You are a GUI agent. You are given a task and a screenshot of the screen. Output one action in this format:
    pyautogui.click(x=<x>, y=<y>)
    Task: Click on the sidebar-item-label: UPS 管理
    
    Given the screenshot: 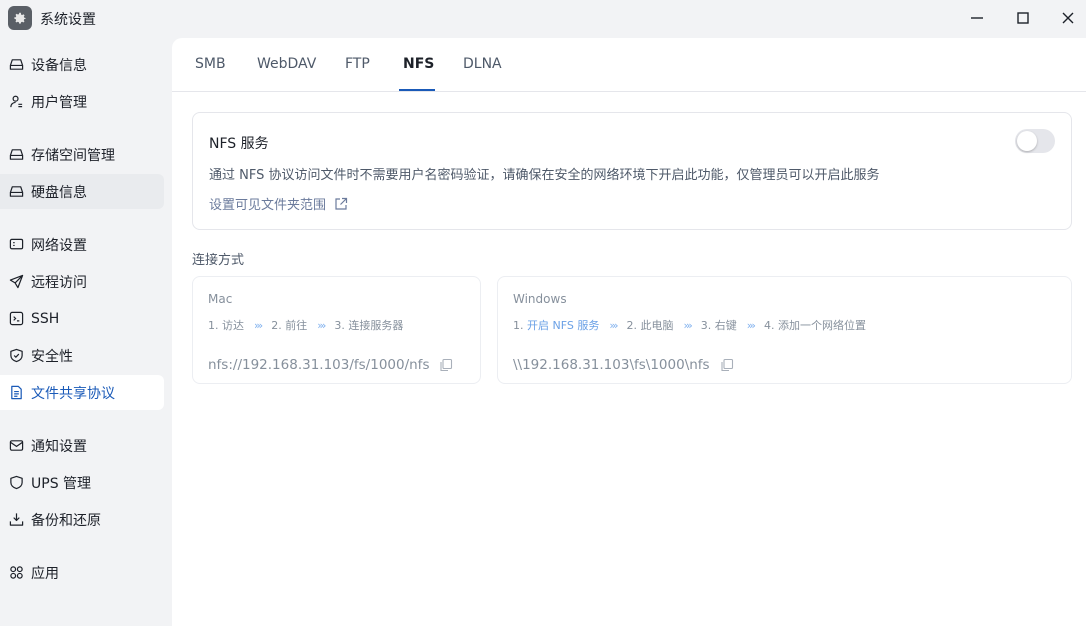 What is the action you would take?
    pyautogui.click(x=61, y=483)
    